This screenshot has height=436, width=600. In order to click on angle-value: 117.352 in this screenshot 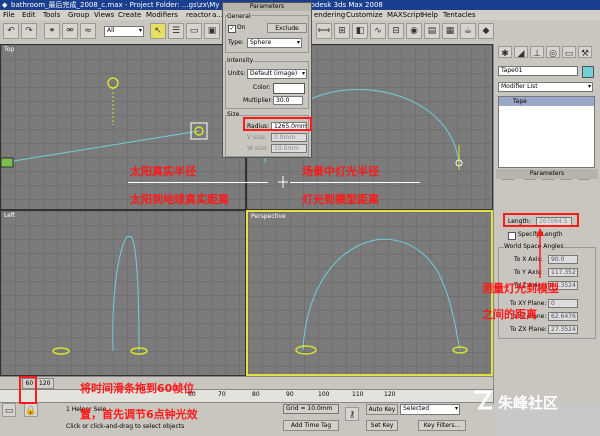, I will do `click(563, 272)`.